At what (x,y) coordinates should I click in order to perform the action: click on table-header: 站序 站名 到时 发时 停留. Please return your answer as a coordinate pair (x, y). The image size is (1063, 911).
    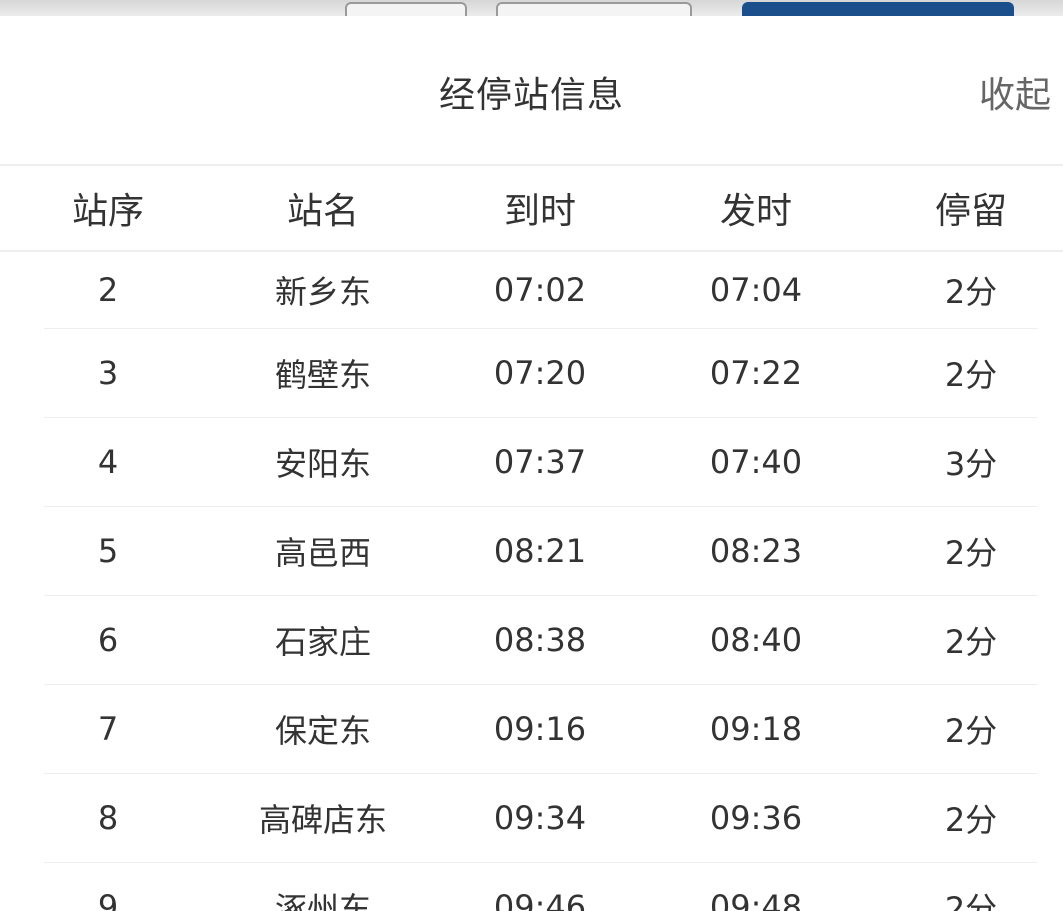
    Looking at the image, I should click on (531, 209).